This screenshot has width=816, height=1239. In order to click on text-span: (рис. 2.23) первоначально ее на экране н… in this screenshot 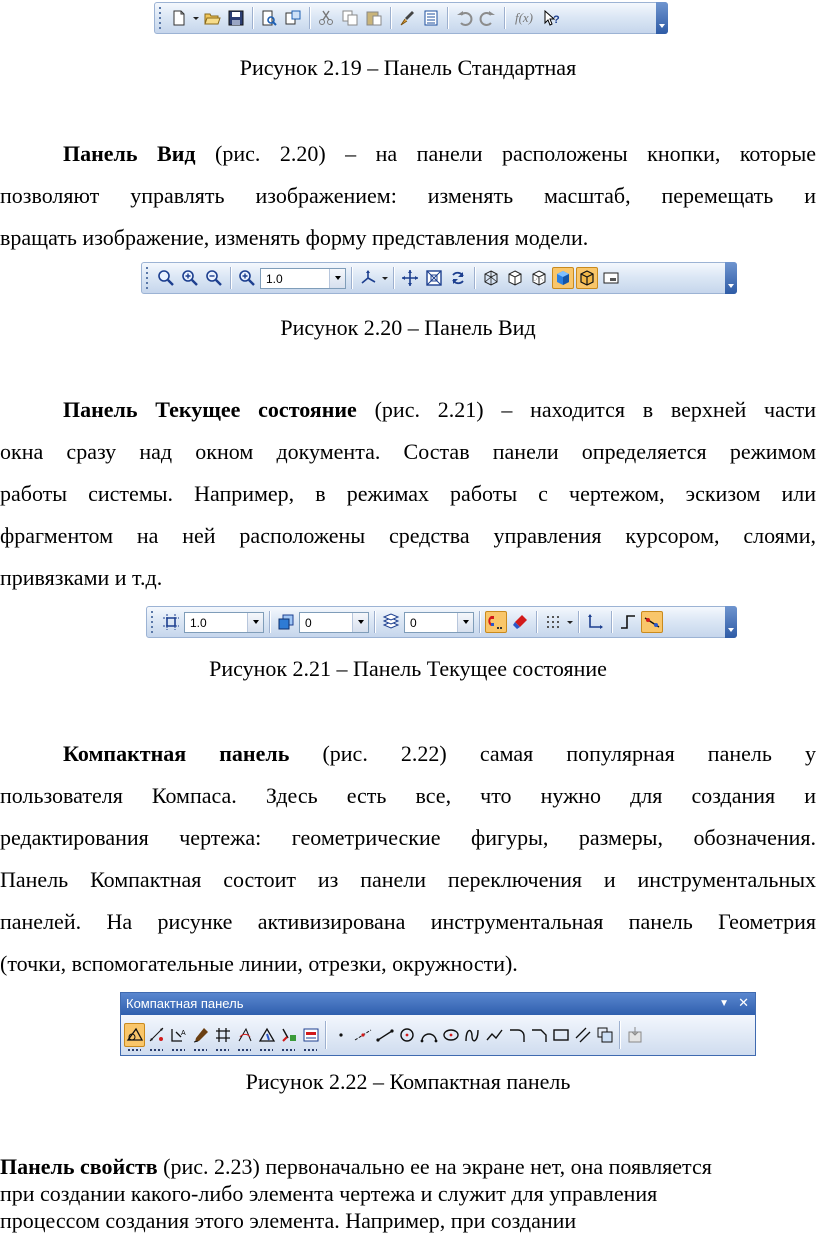, I will do `click(437, 1166)`.